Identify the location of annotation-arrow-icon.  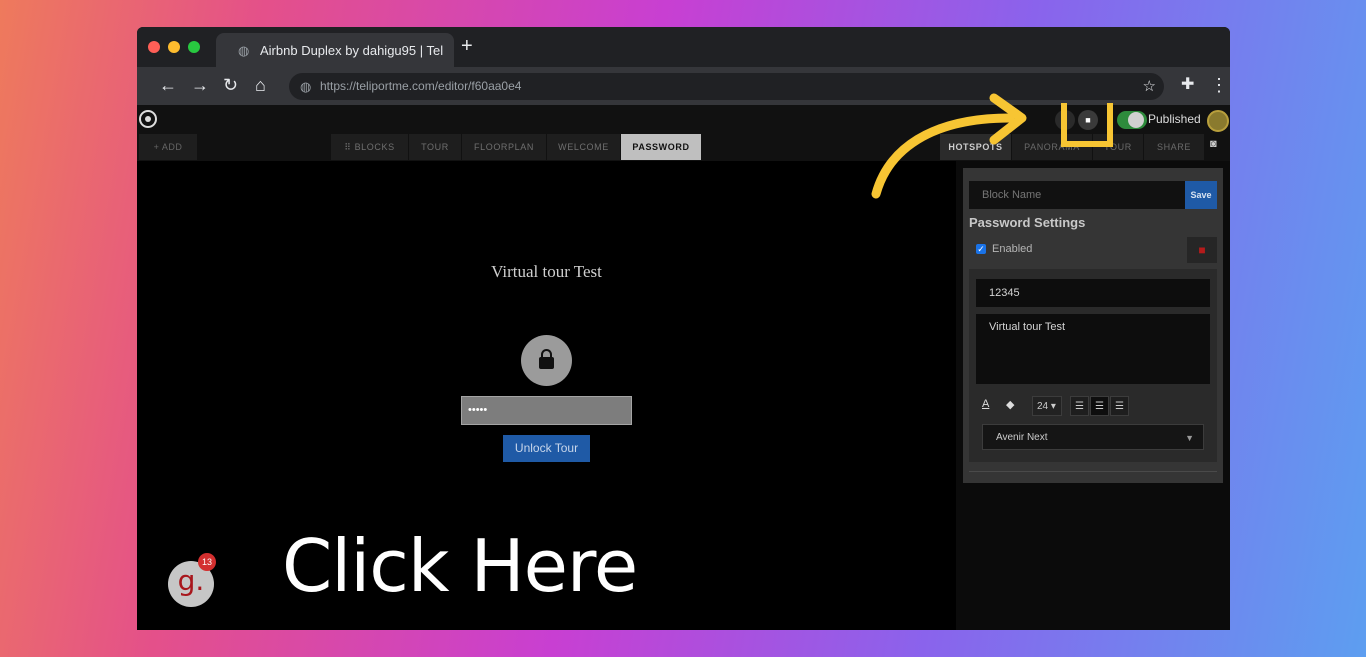
(949, 146).